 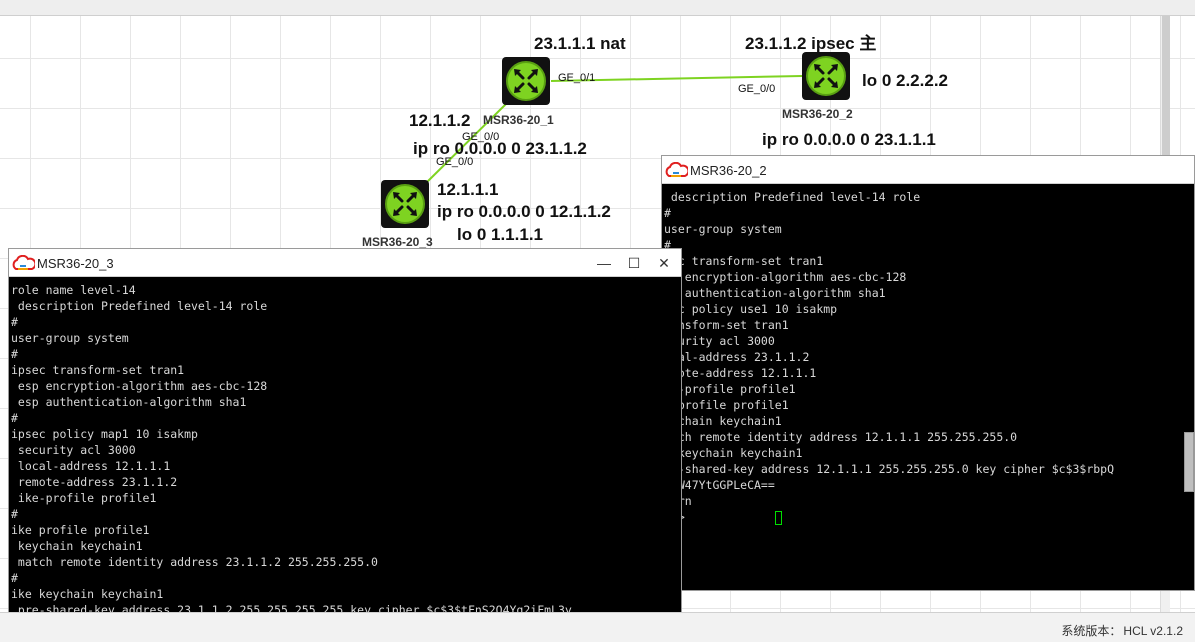 I want to click on terminal-line: ipsec policy map1 10 isakmp, so click(x=104, y=434).